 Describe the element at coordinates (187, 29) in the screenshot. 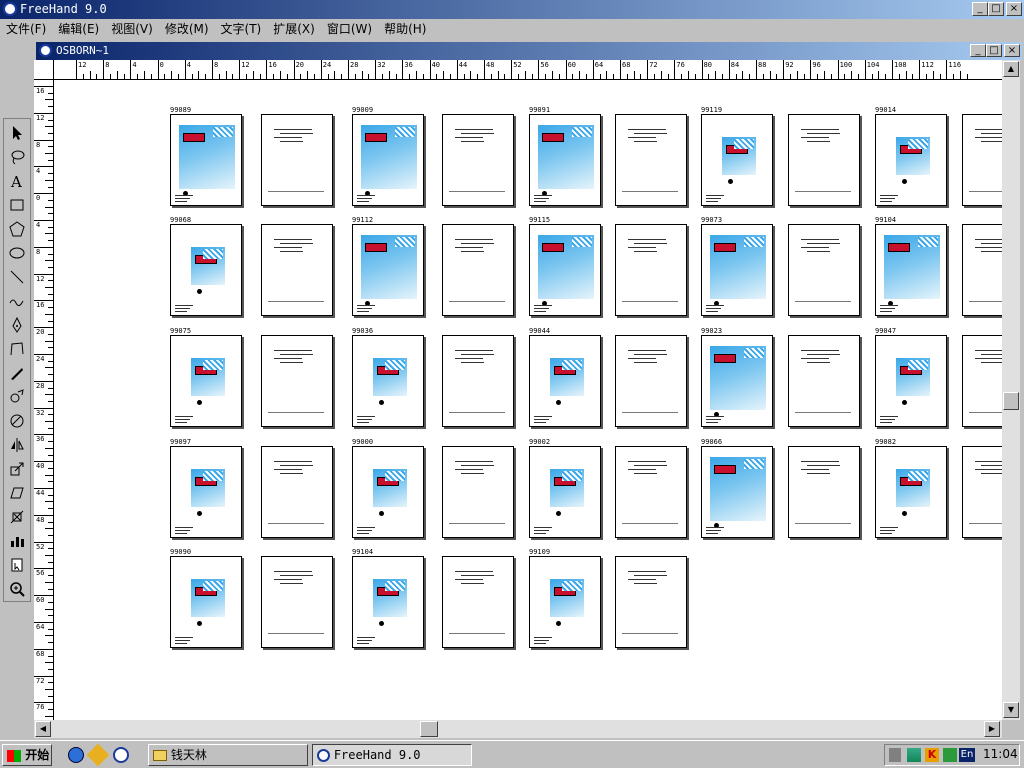

I see `menu-modify: 修改(M)` at that location.